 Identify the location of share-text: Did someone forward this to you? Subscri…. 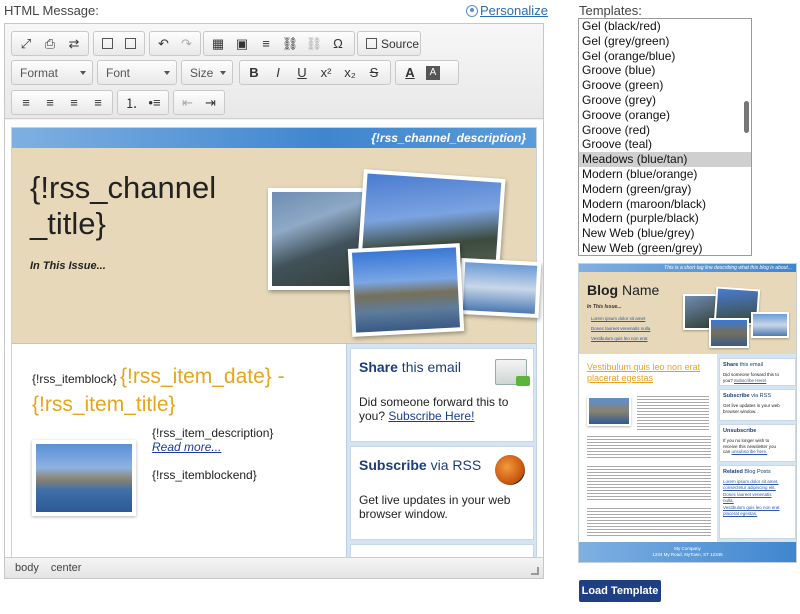
(434, 409).